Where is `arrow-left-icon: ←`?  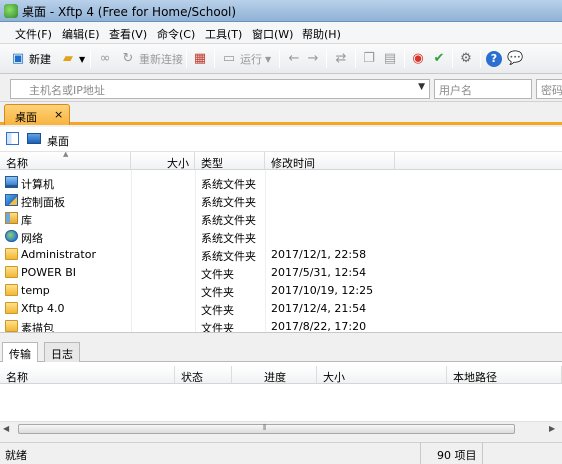 arrow-left-icon: ← is located at coordinates (294, 58).